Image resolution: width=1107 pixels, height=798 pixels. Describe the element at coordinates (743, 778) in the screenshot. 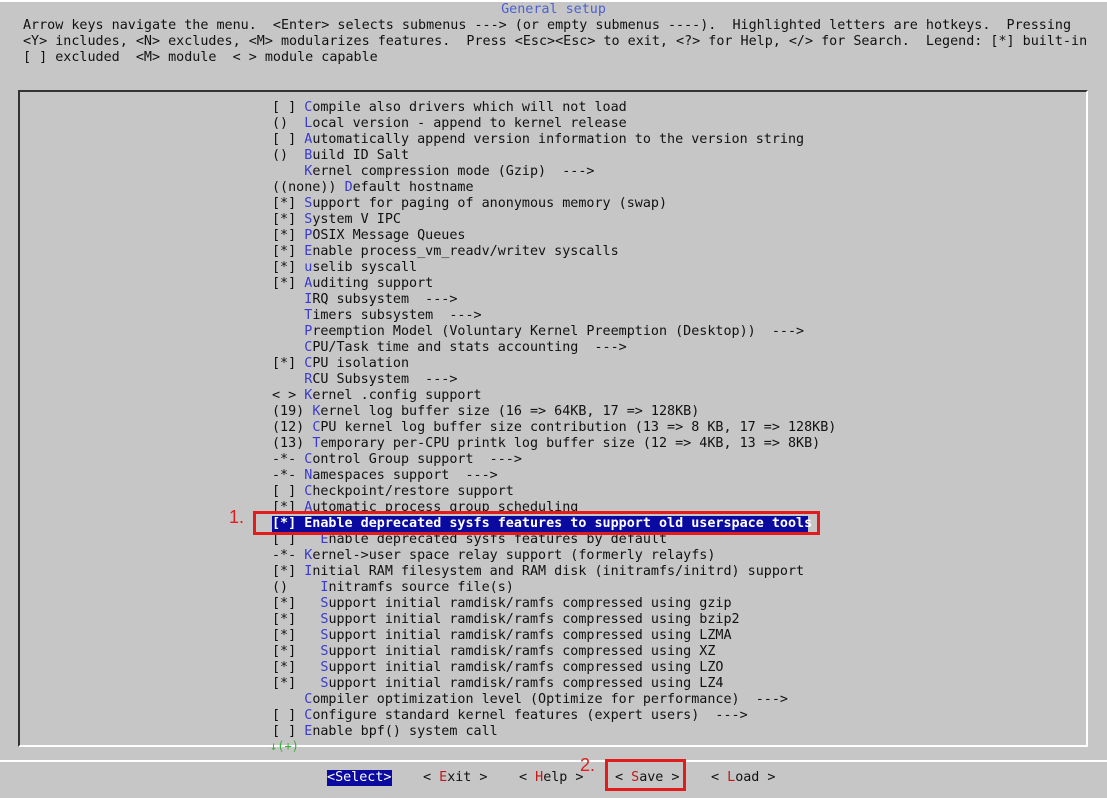

I see `load-button: < Load >` at that location.